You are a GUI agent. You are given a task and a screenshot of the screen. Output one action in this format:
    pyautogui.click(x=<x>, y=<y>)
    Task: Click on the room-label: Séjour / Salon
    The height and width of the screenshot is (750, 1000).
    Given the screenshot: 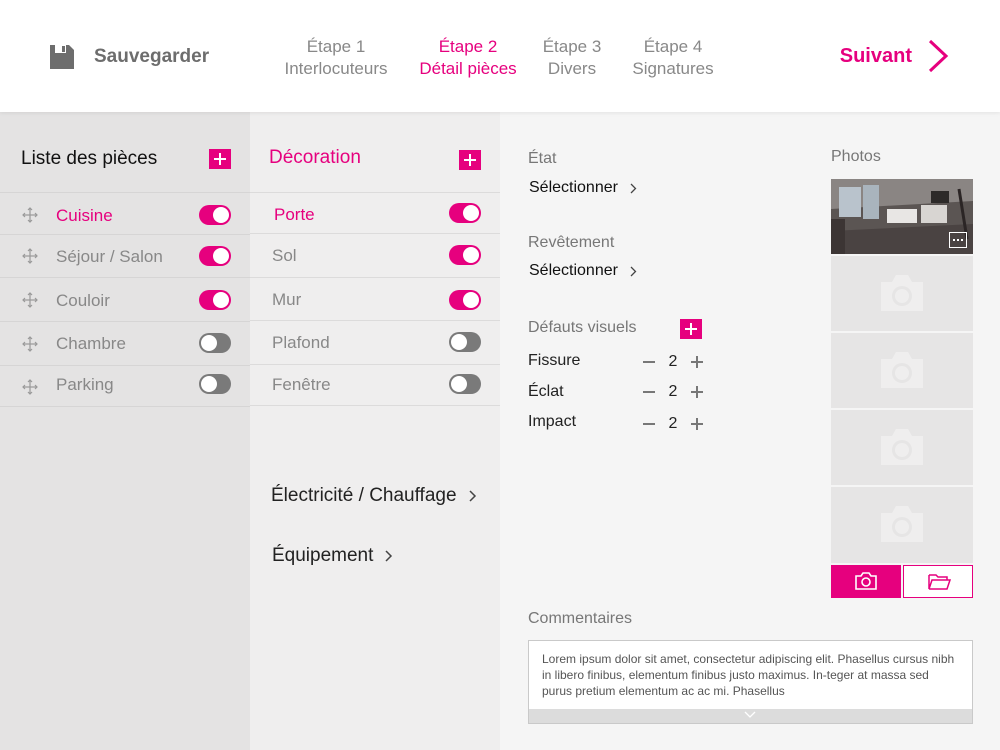 What is the action you would take?
    pyautogui.click(x=109, y=256)
    